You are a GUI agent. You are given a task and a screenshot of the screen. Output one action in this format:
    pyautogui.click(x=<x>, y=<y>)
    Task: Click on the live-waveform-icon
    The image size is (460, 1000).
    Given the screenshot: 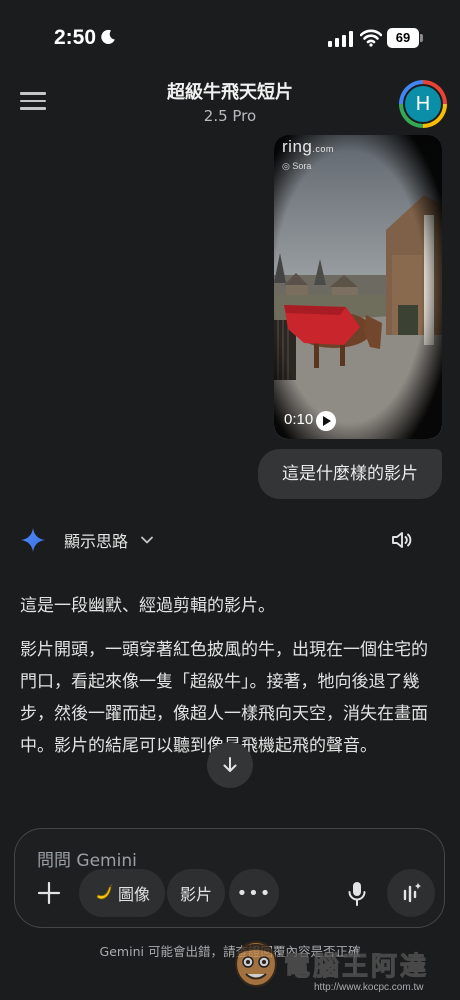 What is the action you would take?
    pyautogui.click(x=412, y=892)
    